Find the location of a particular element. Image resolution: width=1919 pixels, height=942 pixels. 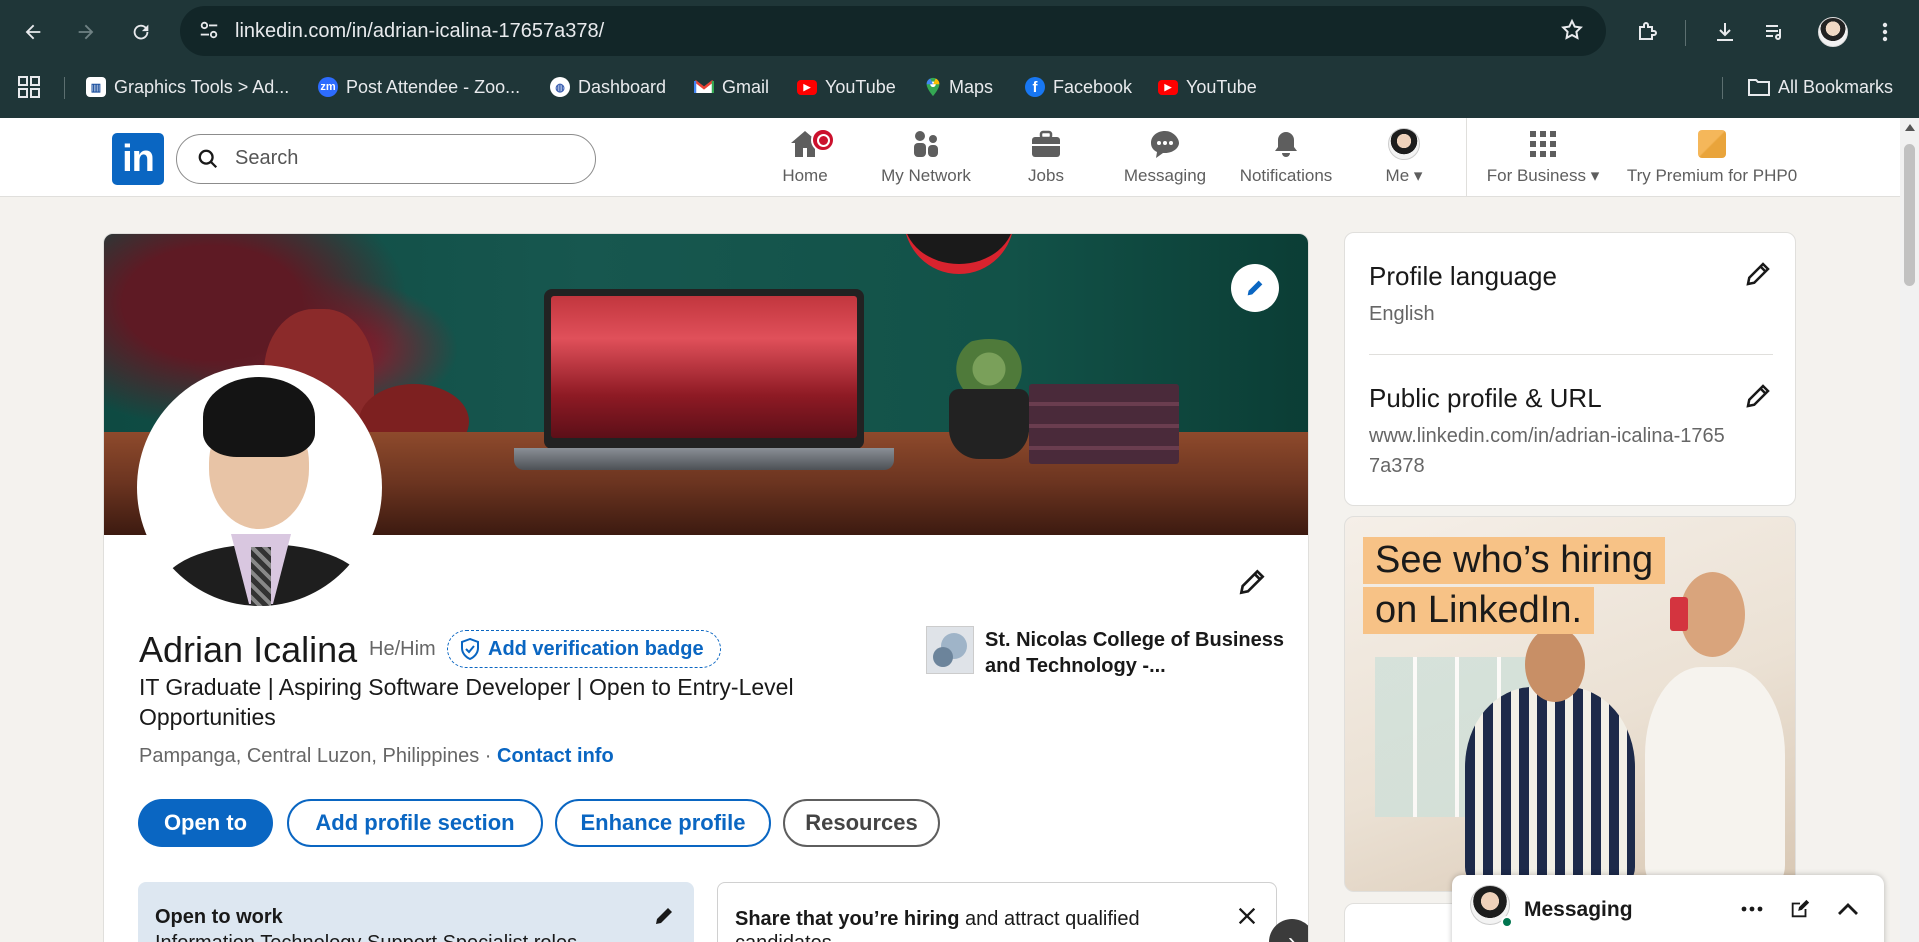

bookmark-gmail: Gmail is located at coordinates (731, 87).